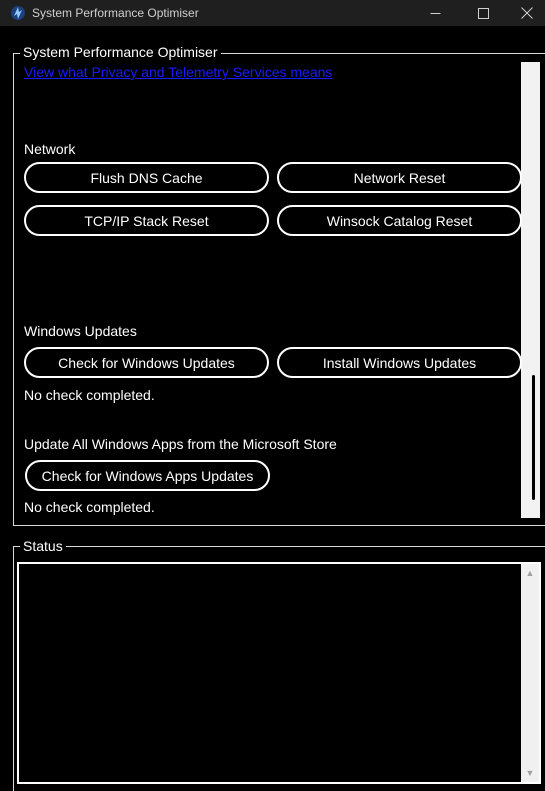 This screenshot has width=545, height=791. Describe the element at coordinates (399, 177) in the screenshot. I see `network-reset-button: Network Reset` at that location.